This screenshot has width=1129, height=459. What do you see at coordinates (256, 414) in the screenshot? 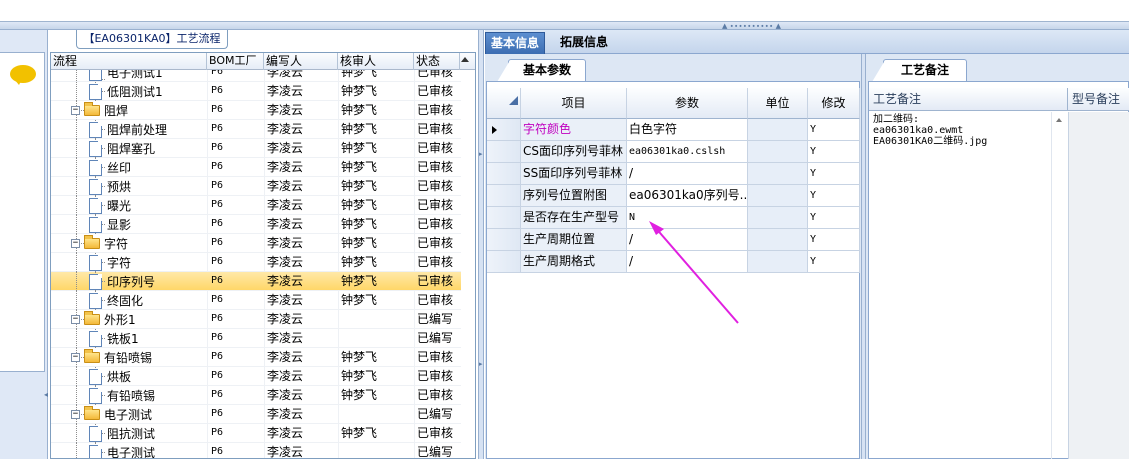
I see `table-row: − 电子测试 P6 李凌云 已编写` at bounding box center [256, 414].